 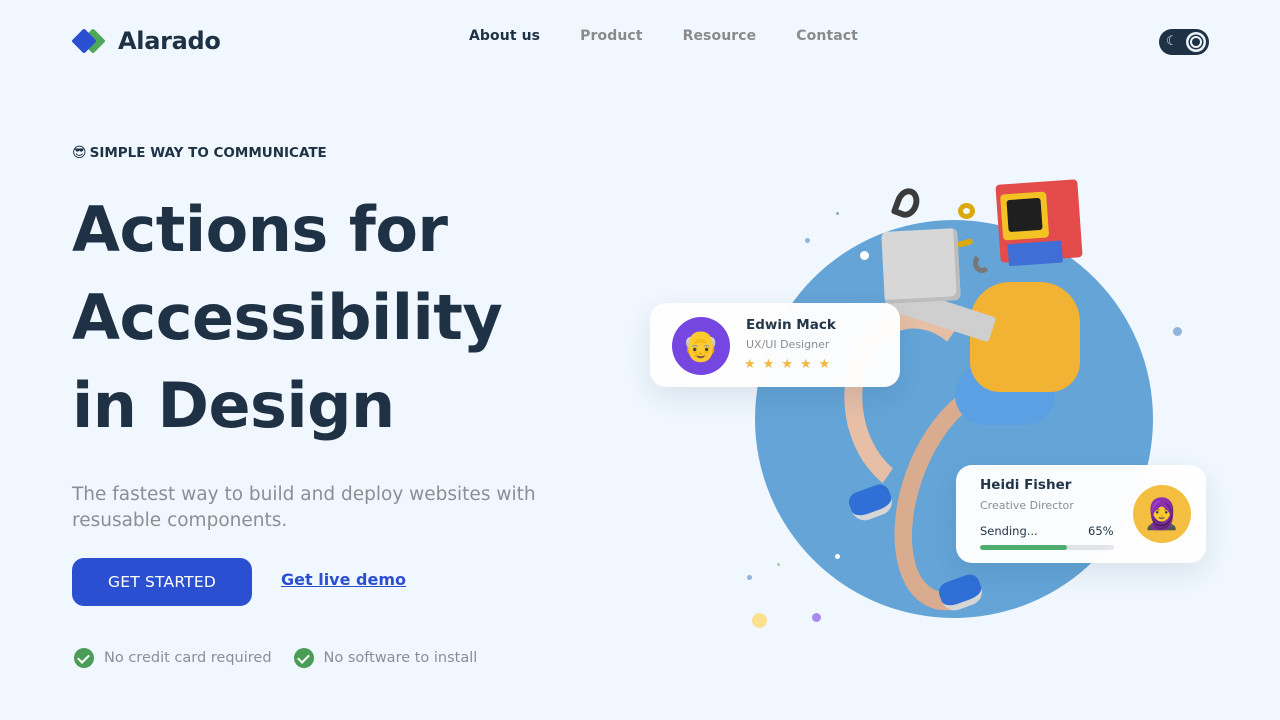 I want to click on logo: Alarado, so click(x=146, y=41).